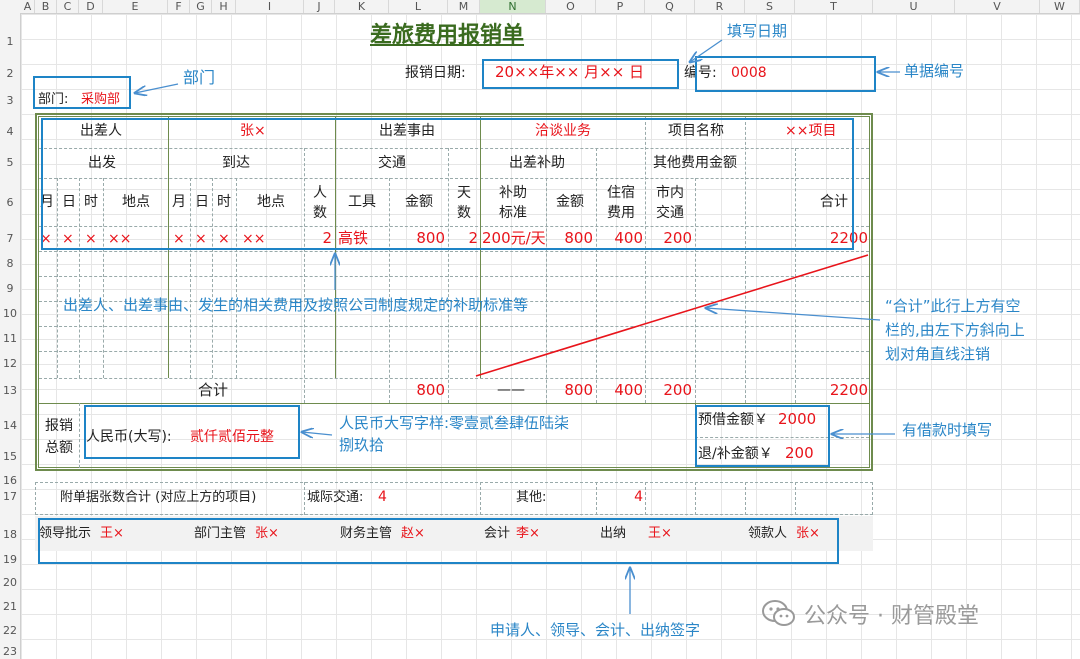  What do you see at coordinates (157, 88) in the screenshot?
I see `arrow-dept` at bounding box center [157, 88].